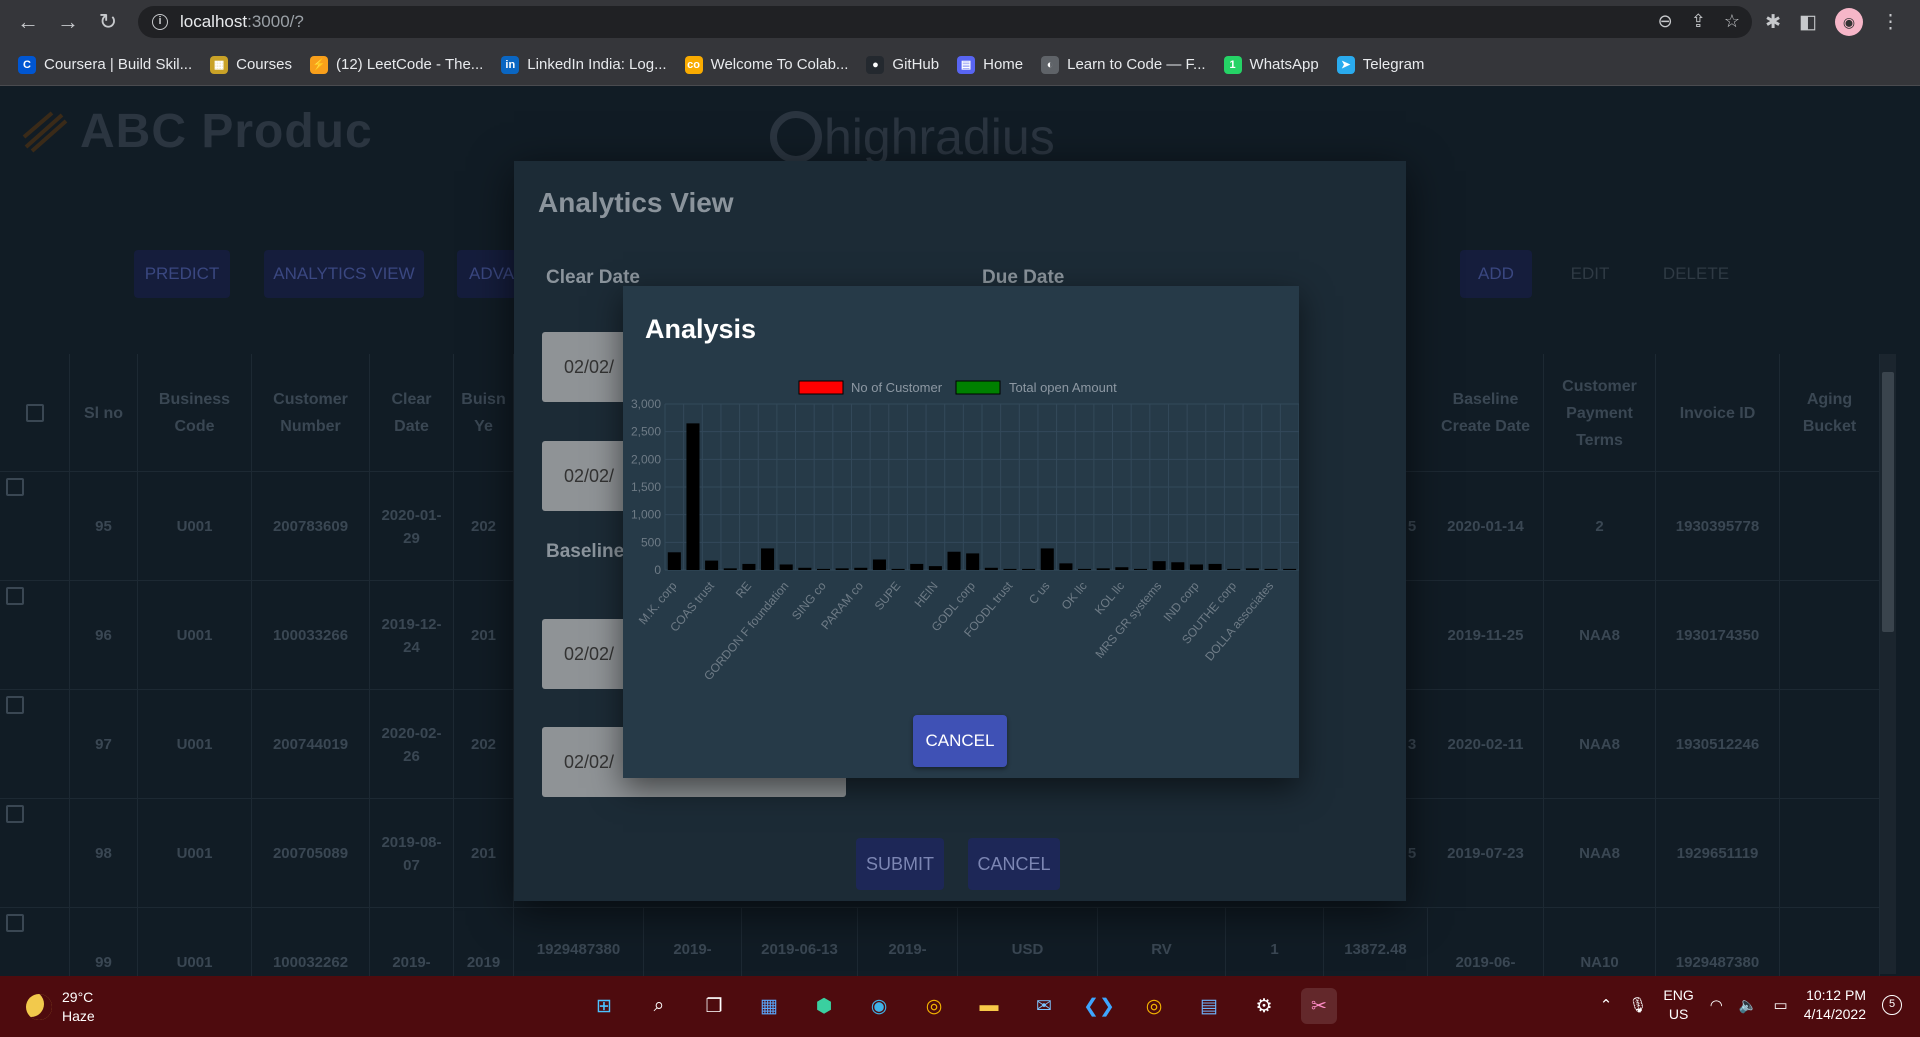 Image resolution: width=1920 pixels, height=1037 pixels. What do you see at coordinates (1808, 22) in the screenshot?
I see `side-panel-icon: ◧` at bounding box center [1808, 22].